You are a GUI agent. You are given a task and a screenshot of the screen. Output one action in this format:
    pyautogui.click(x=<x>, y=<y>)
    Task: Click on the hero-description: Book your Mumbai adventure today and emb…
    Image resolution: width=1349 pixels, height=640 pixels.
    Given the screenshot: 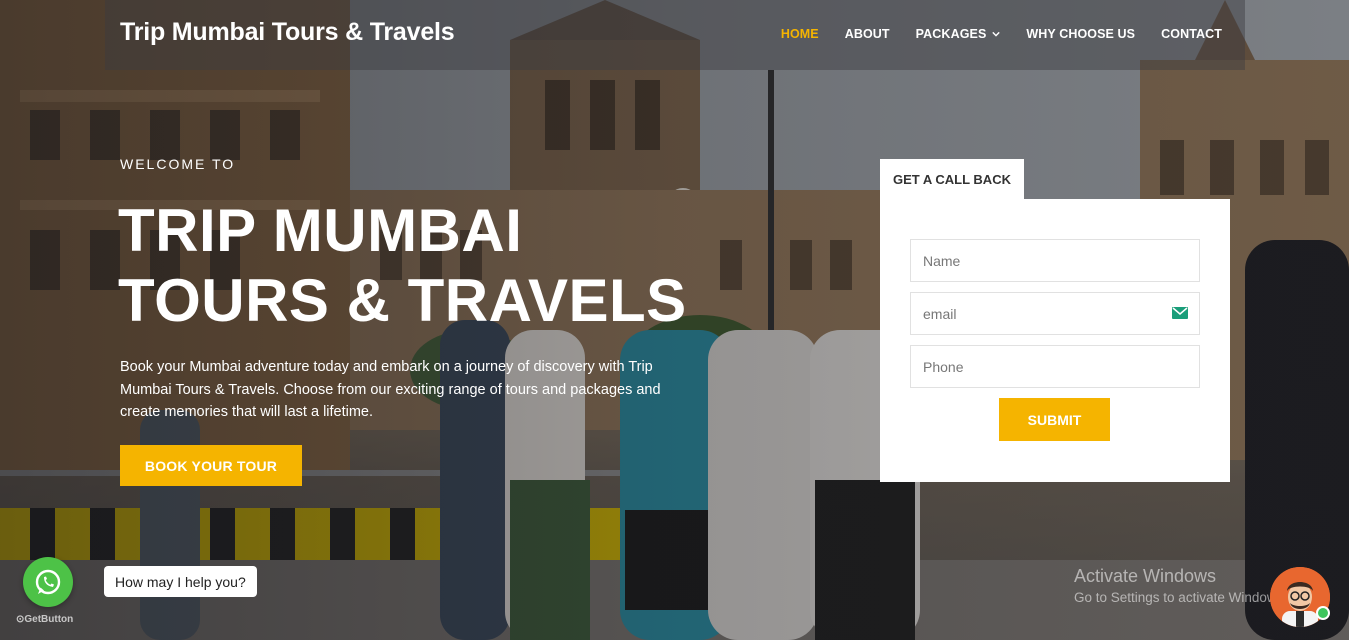 What is the action you would take?
    pyautogui.click(x=390, y=389)
    